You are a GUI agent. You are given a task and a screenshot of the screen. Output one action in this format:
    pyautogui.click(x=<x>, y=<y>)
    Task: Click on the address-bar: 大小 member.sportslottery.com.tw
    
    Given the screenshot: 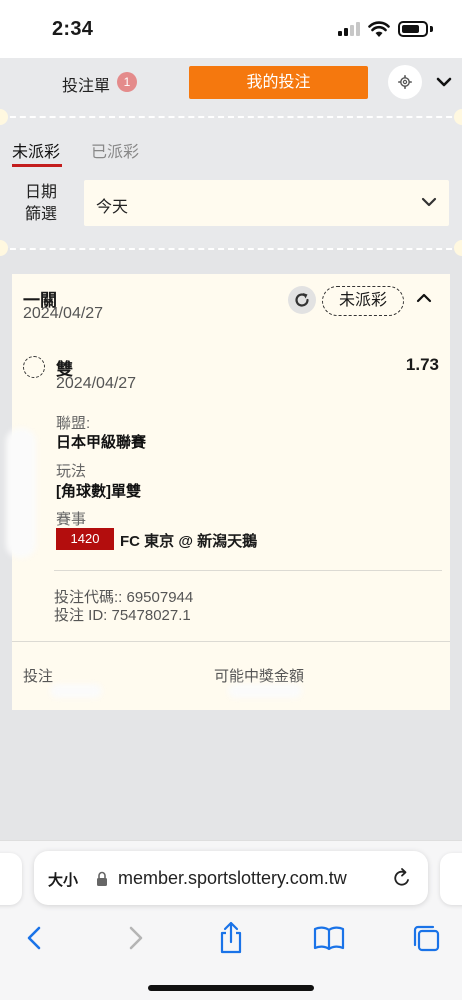 What is the action you would take?
    pyautogui.click(x=231, y=878)
    